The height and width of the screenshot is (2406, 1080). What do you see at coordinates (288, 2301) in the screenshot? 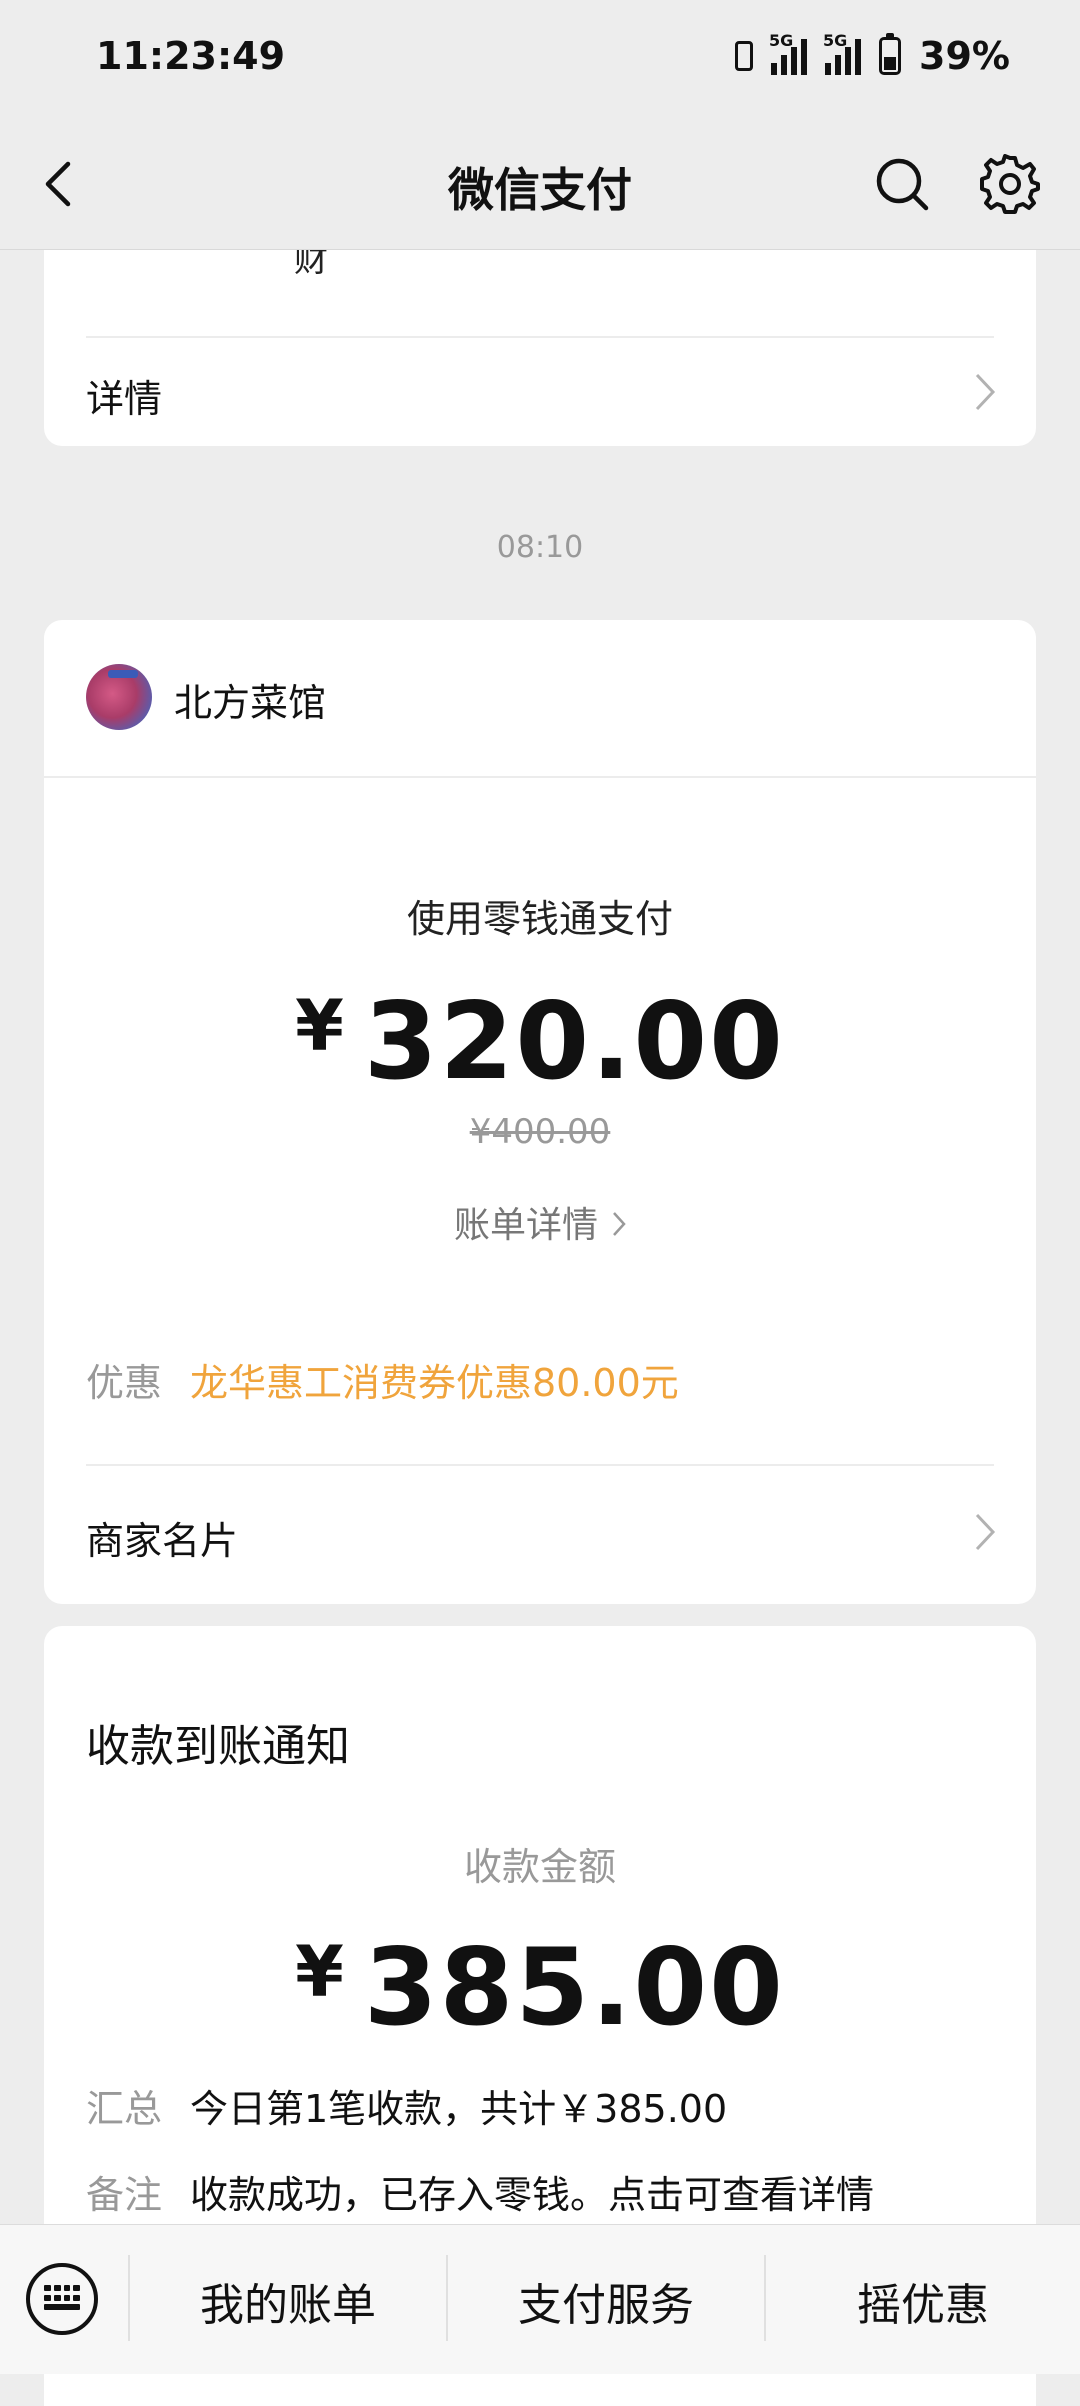
I see `menu-my-bills: 我的账单` at bounding box center [288, 2301].